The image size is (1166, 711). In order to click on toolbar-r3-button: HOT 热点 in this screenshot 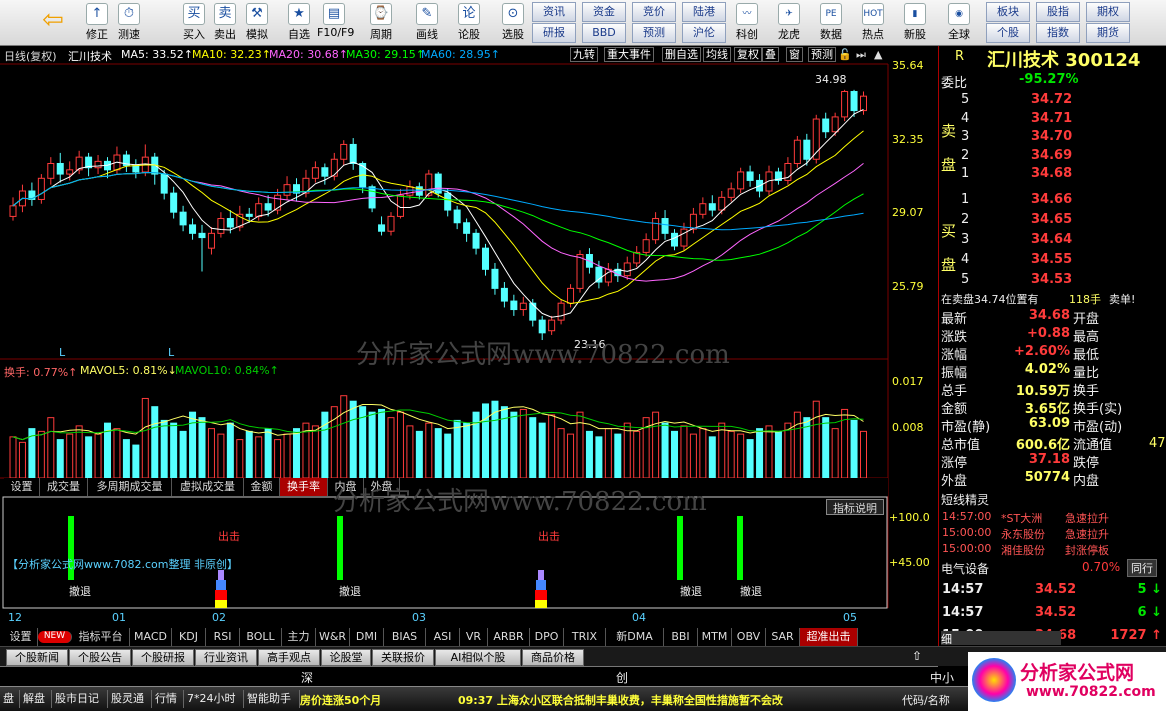, I will do `click(873, 23)`.